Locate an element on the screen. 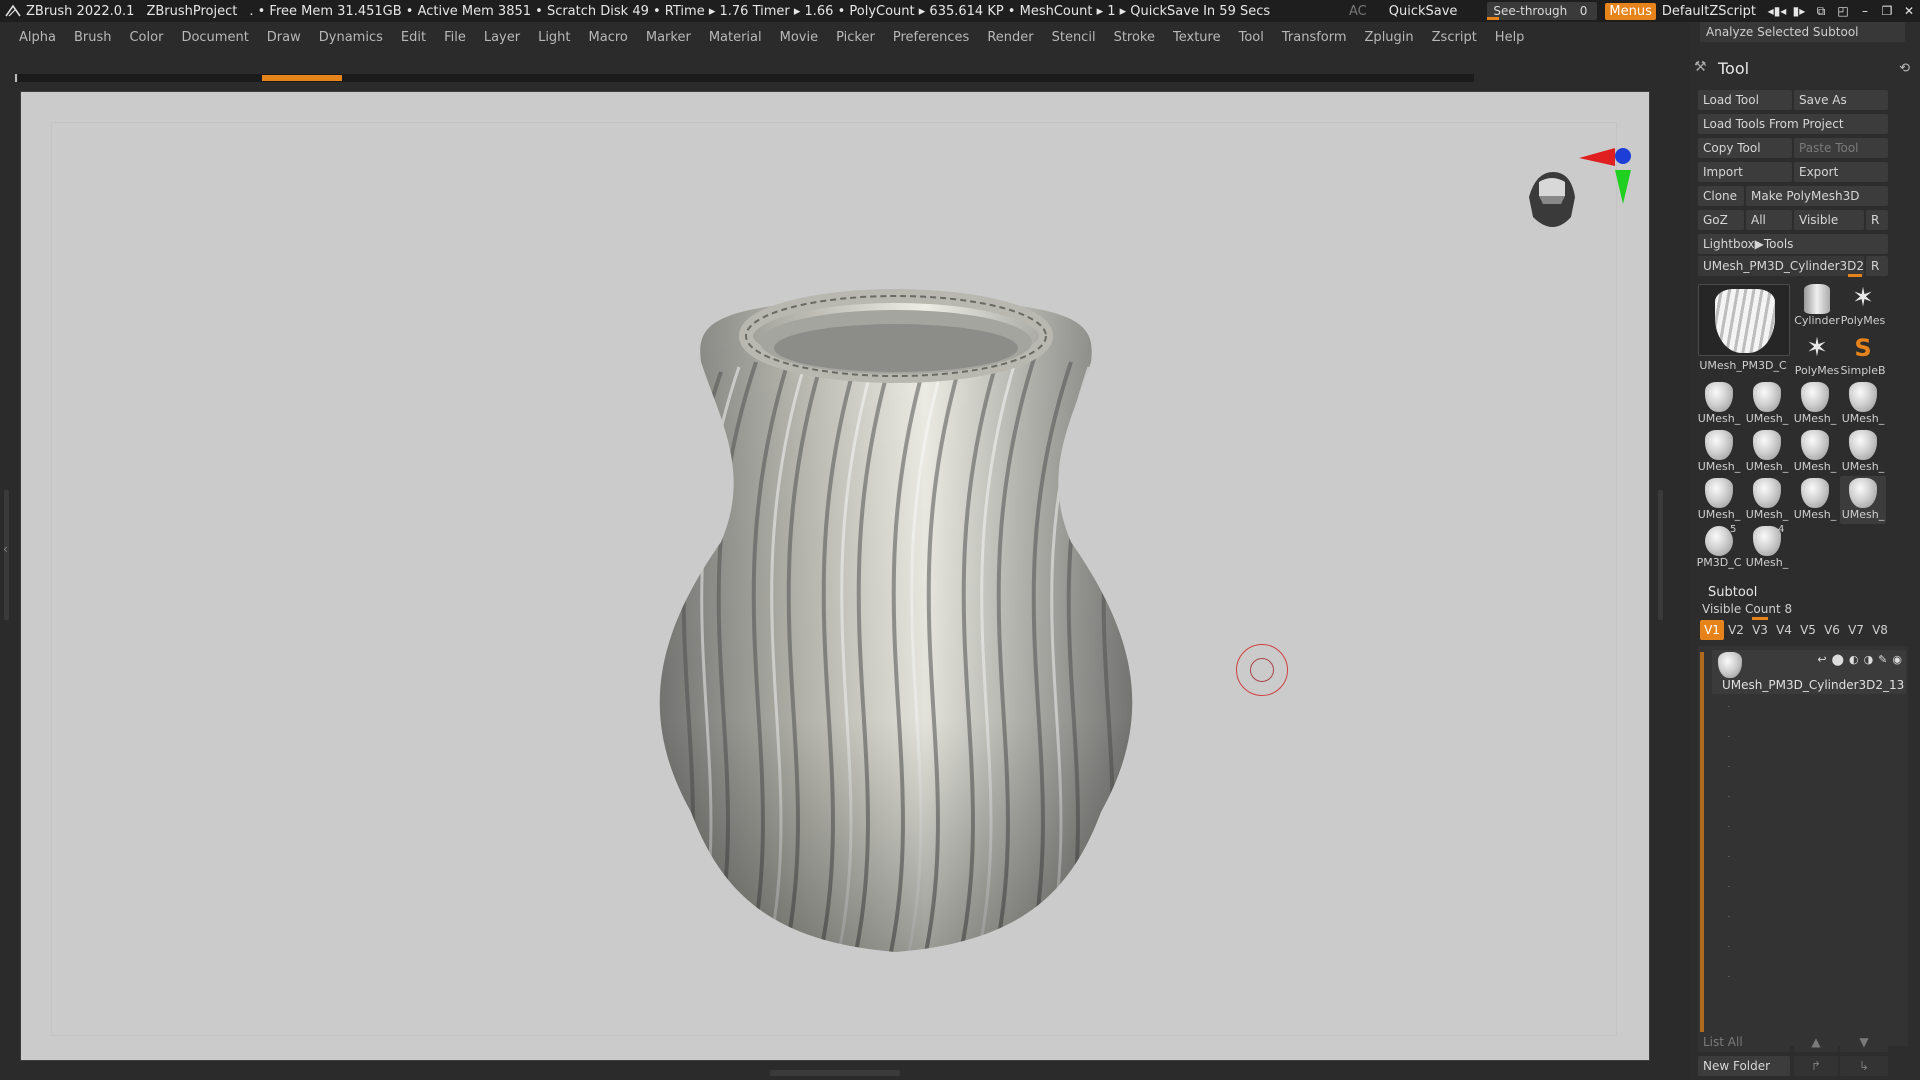 Image resolution: width=1920 pixels, height=1080 pixels. menu-stroke: Stroke is located at coordinates (1134, 37).